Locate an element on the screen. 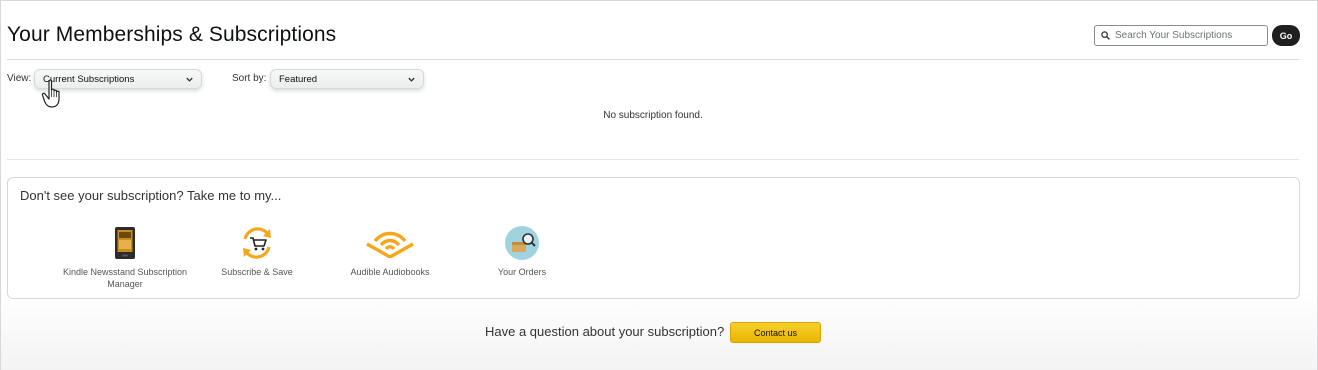  page-title: Your Memberships & Subscriptions is located at coordinates (172, 34).